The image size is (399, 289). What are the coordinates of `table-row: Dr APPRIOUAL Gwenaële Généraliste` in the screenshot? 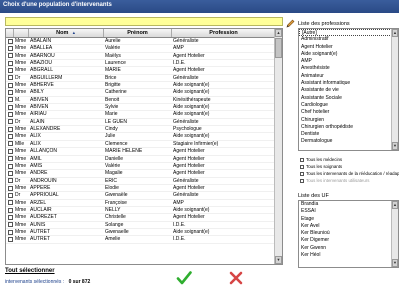 It's located at (141, 196).